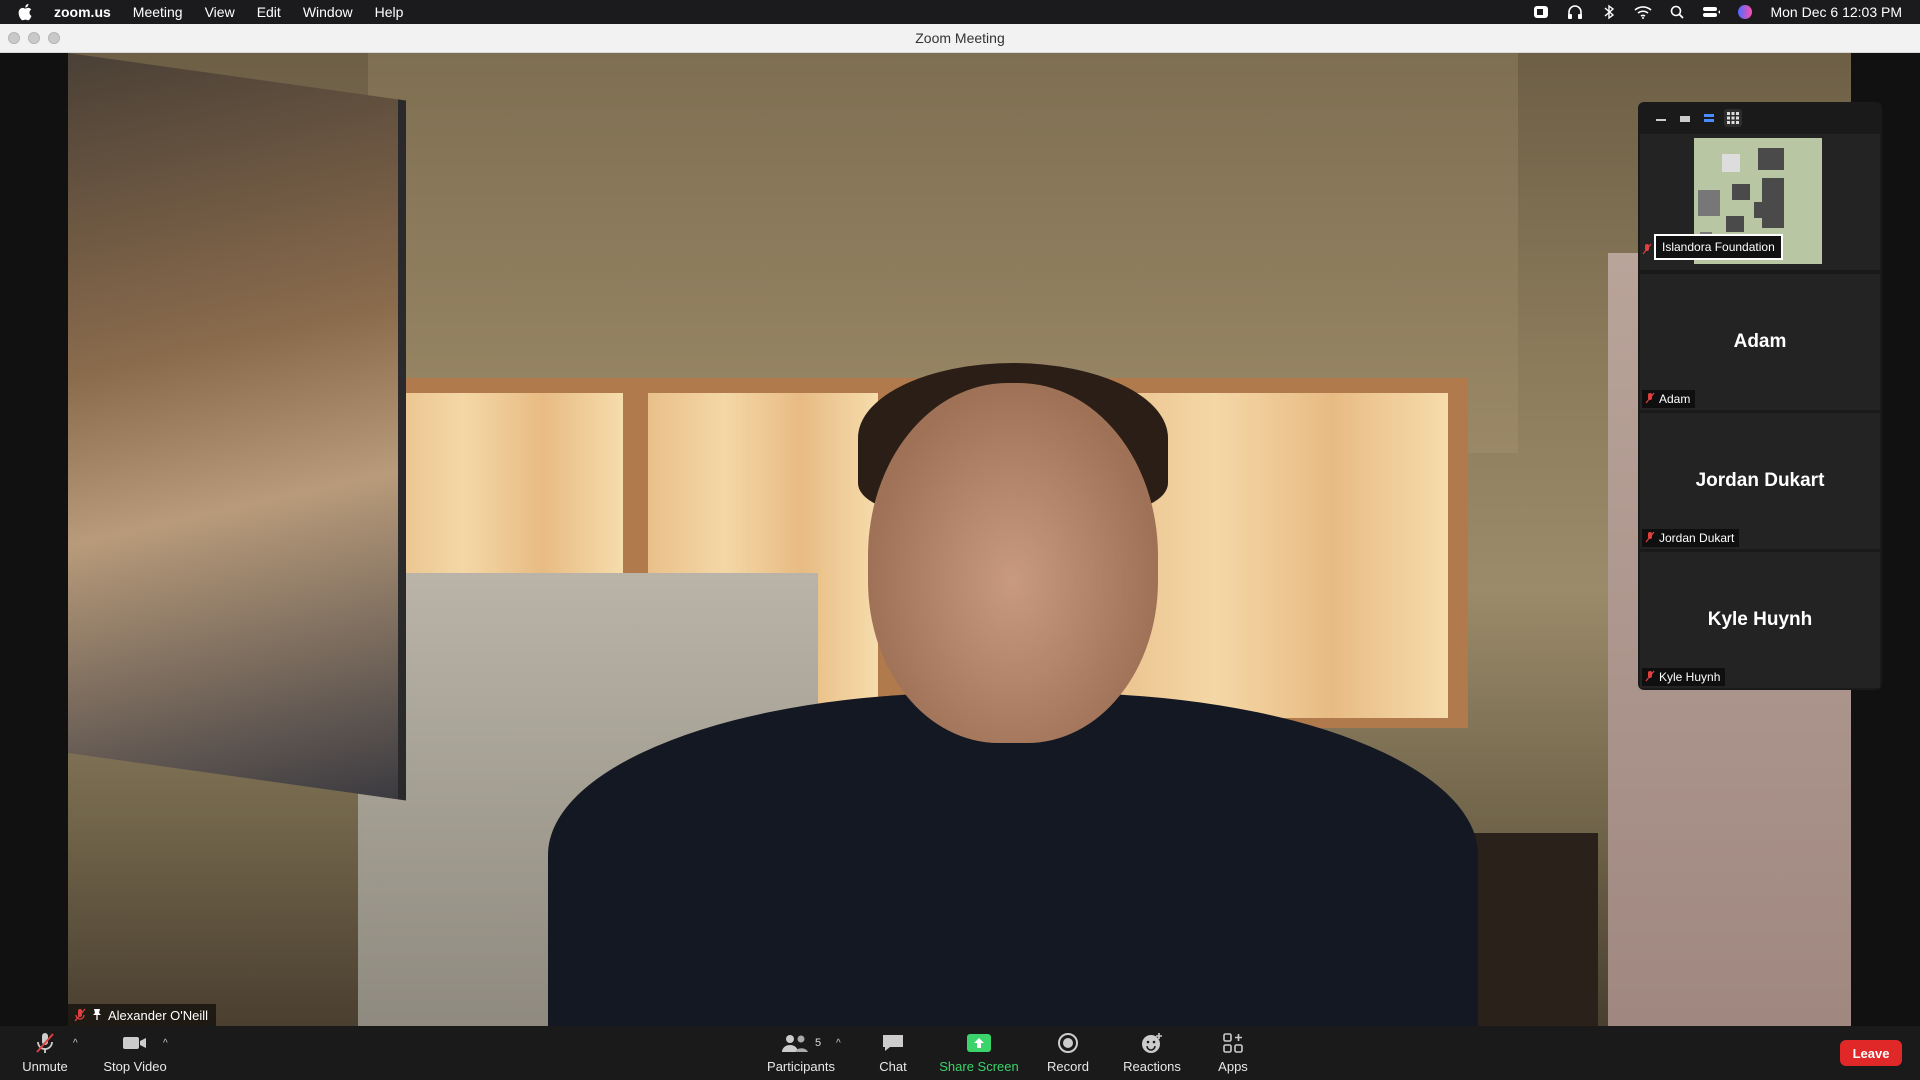 This screenshot has width=1920, height=1080. I want to click on gallery-tile-label: Jordan Dukart, so click(1691, 538).